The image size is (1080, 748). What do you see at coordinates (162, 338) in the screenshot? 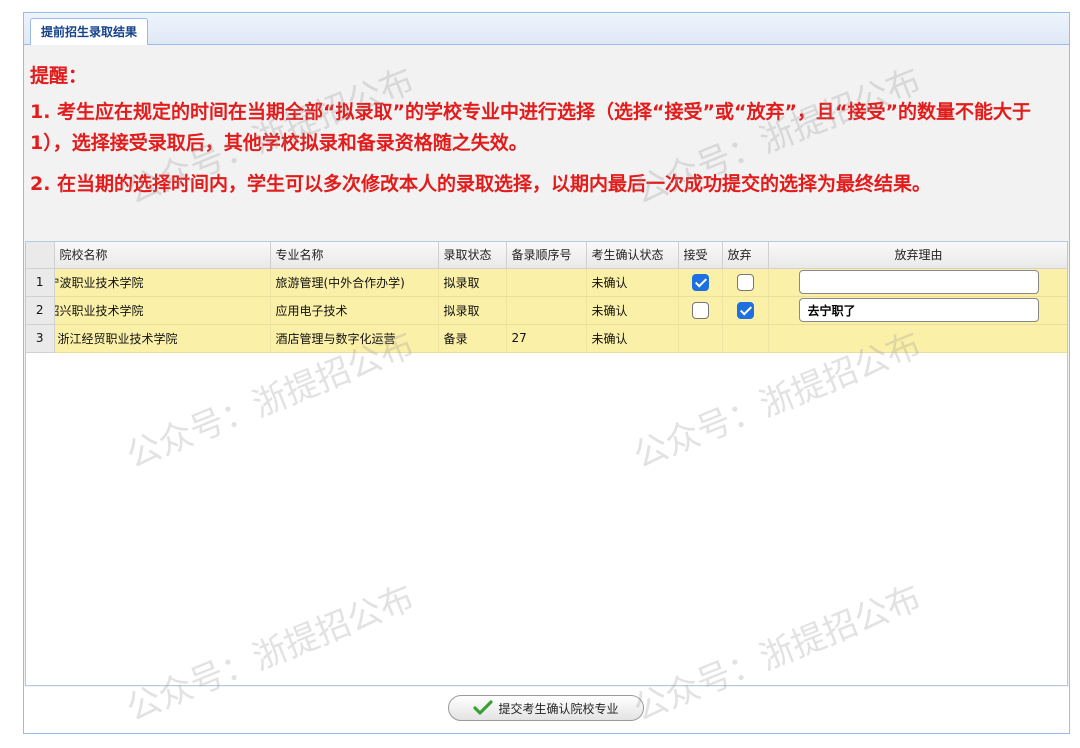
I see `cell-school: 浙江经贸职业技术学院` at bounding box center [162, 338].